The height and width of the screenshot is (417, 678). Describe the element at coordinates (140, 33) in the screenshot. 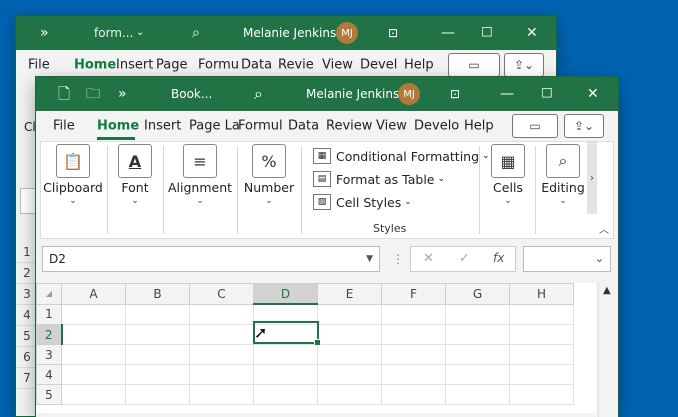

I see `dropdown-icon: ⌄` at that location.